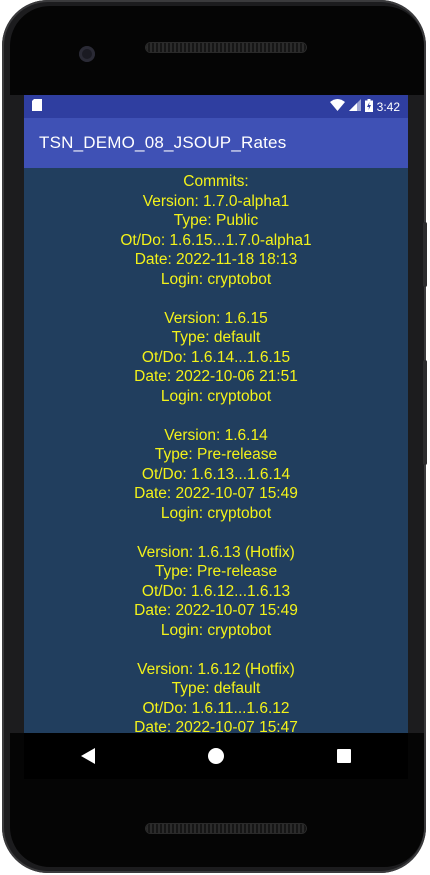  I want to click on commit-range: Ot/Do: 1.6.15...1.7.0-alpha1, so click(216, 240).